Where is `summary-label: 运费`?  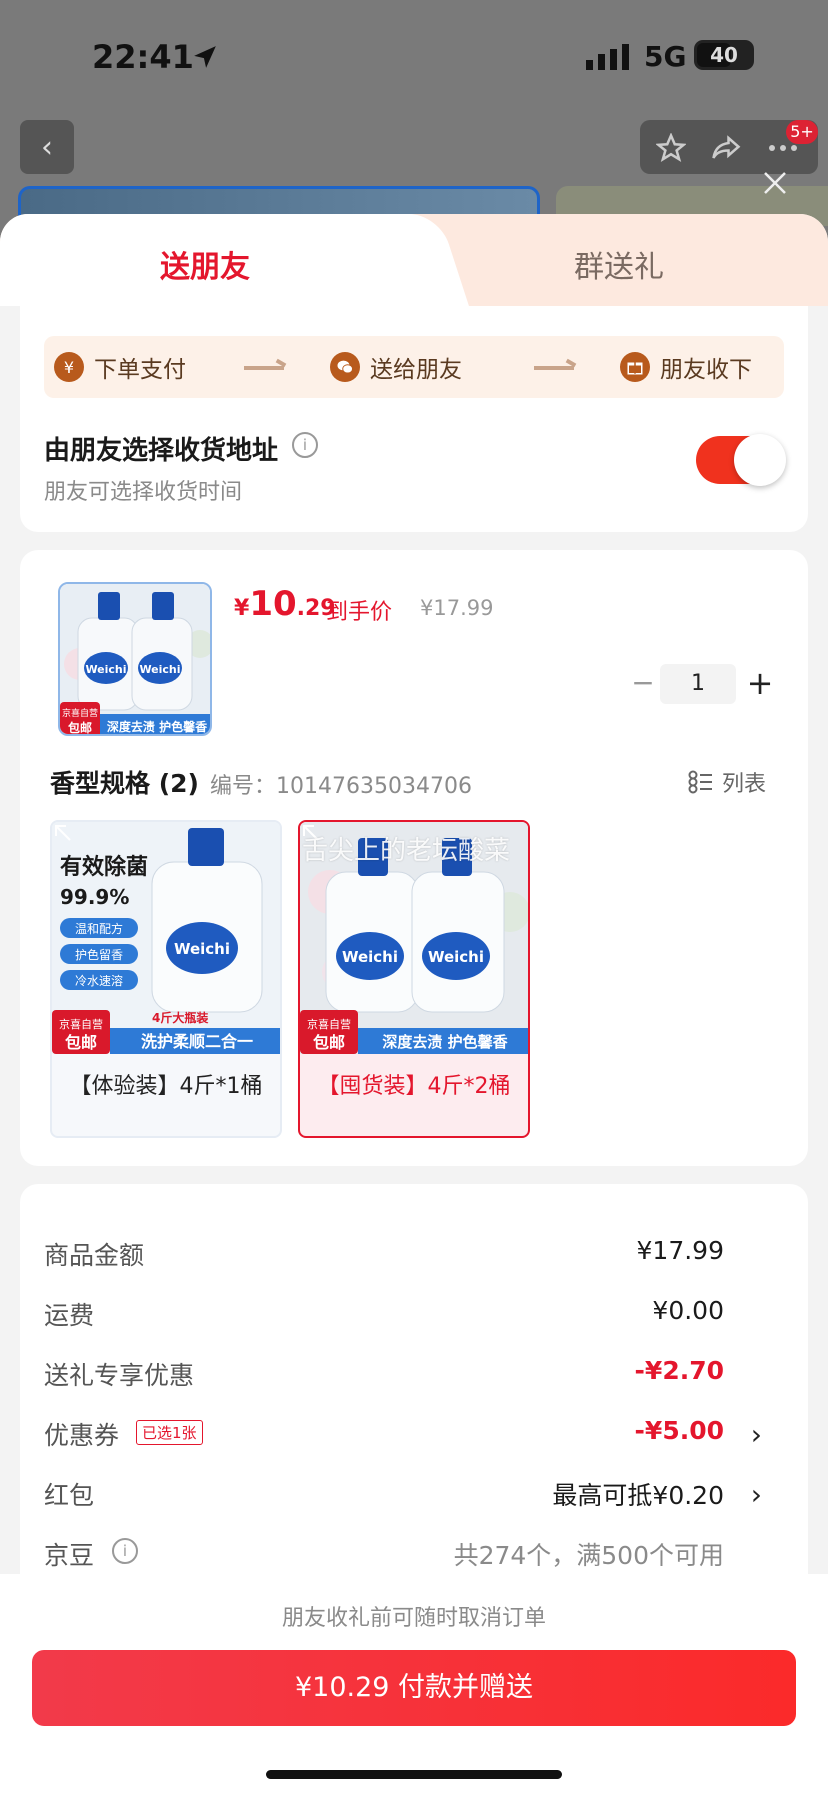
summary-label: 运费 is located at coordinates (69, 1315).